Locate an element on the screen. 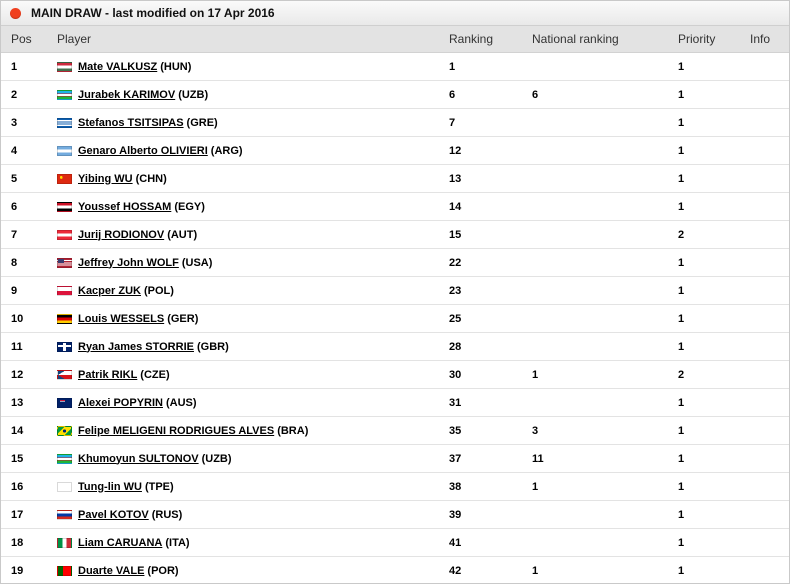 Image resolution: width=790 pixels, height=584 pixels. player-country: (UZB) is located at coordinates (193, 94).